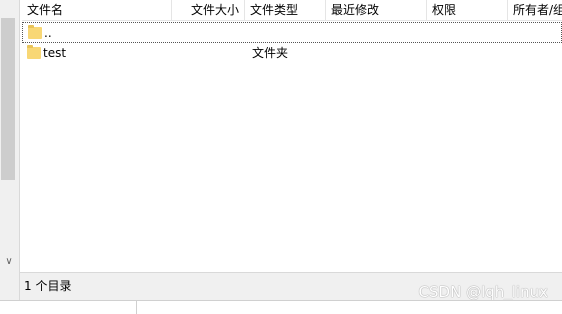 Image resolution: width=562 pixels, height=314 pixels. What do you see at coordinates (9, 262) in the screenshot?
I see `scroll-down-arrow-icon: ∨` at bounding box center [9, 262].